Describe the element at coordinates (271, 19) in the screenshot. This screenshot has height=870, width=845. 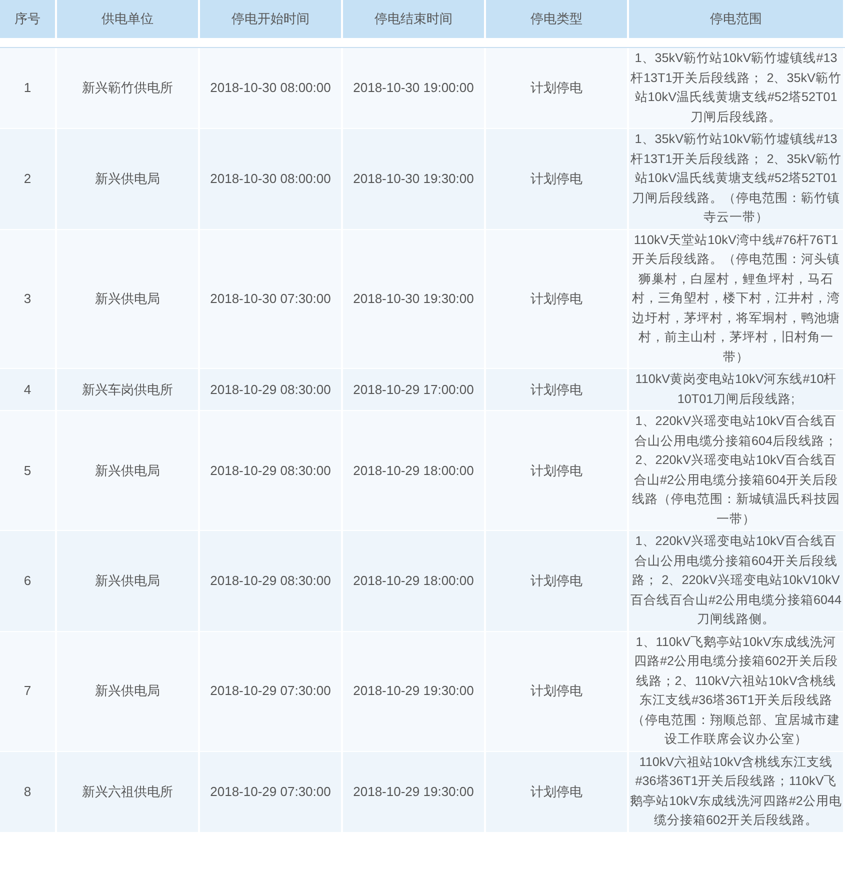
I see `column-header: 停电开始时间` at that location.